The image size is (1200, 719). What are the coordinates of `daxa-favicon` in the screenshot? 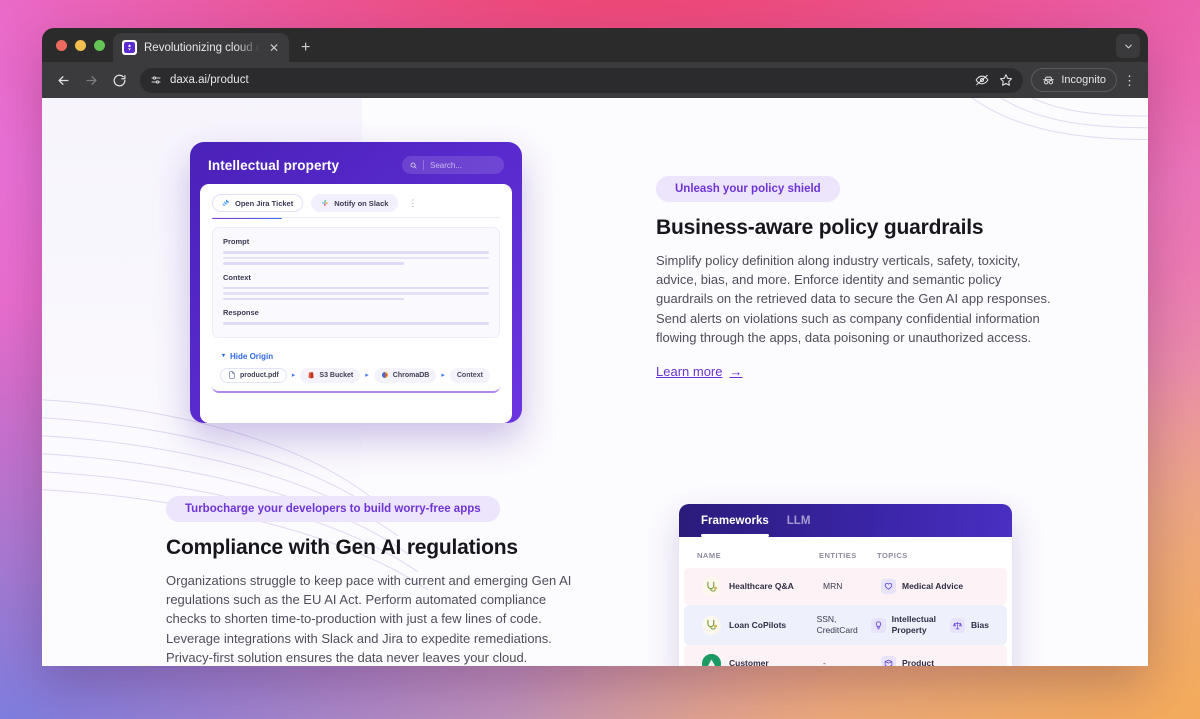 It's located at (129, 47).